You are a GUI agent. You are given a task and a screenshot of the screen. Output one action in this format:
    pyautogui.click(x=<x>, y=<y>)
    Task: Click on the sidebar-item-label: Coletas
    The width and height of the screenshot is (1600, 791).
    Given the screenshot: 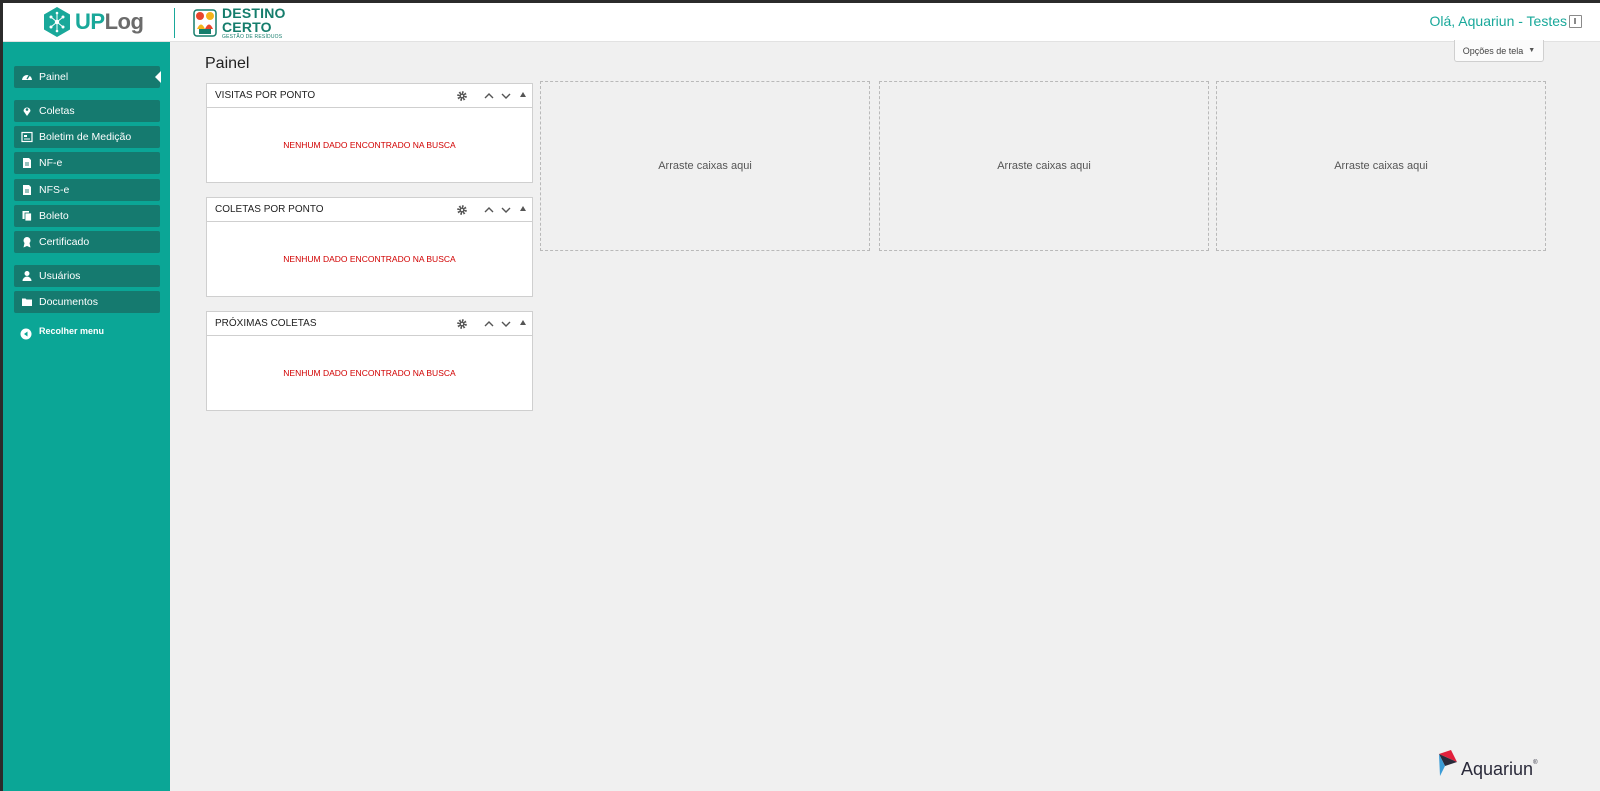 What is the action you would take?
    pyautogui.click(x=57, y=111)
    